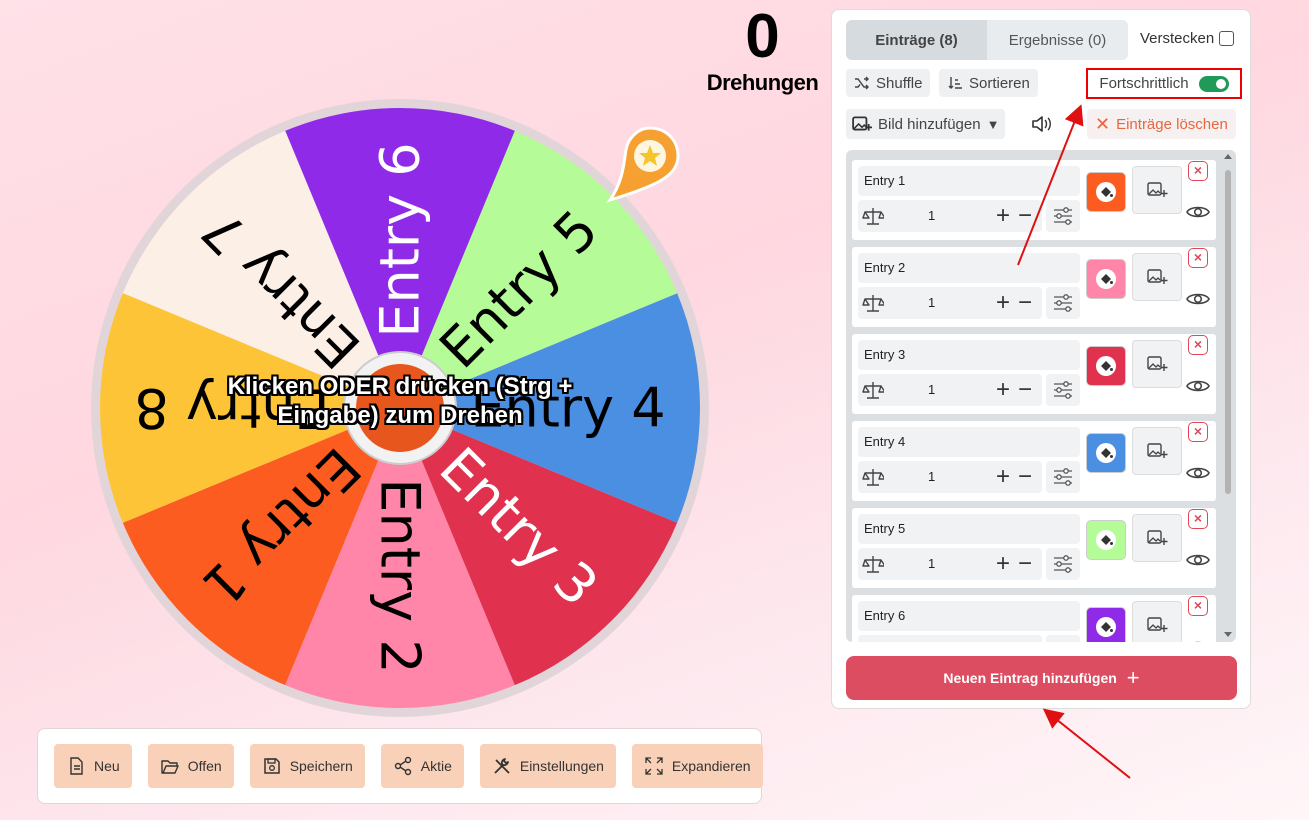  Describe the element at coordinates (93, 766) in the screenshot. I see `new-button: Neu` at that location.